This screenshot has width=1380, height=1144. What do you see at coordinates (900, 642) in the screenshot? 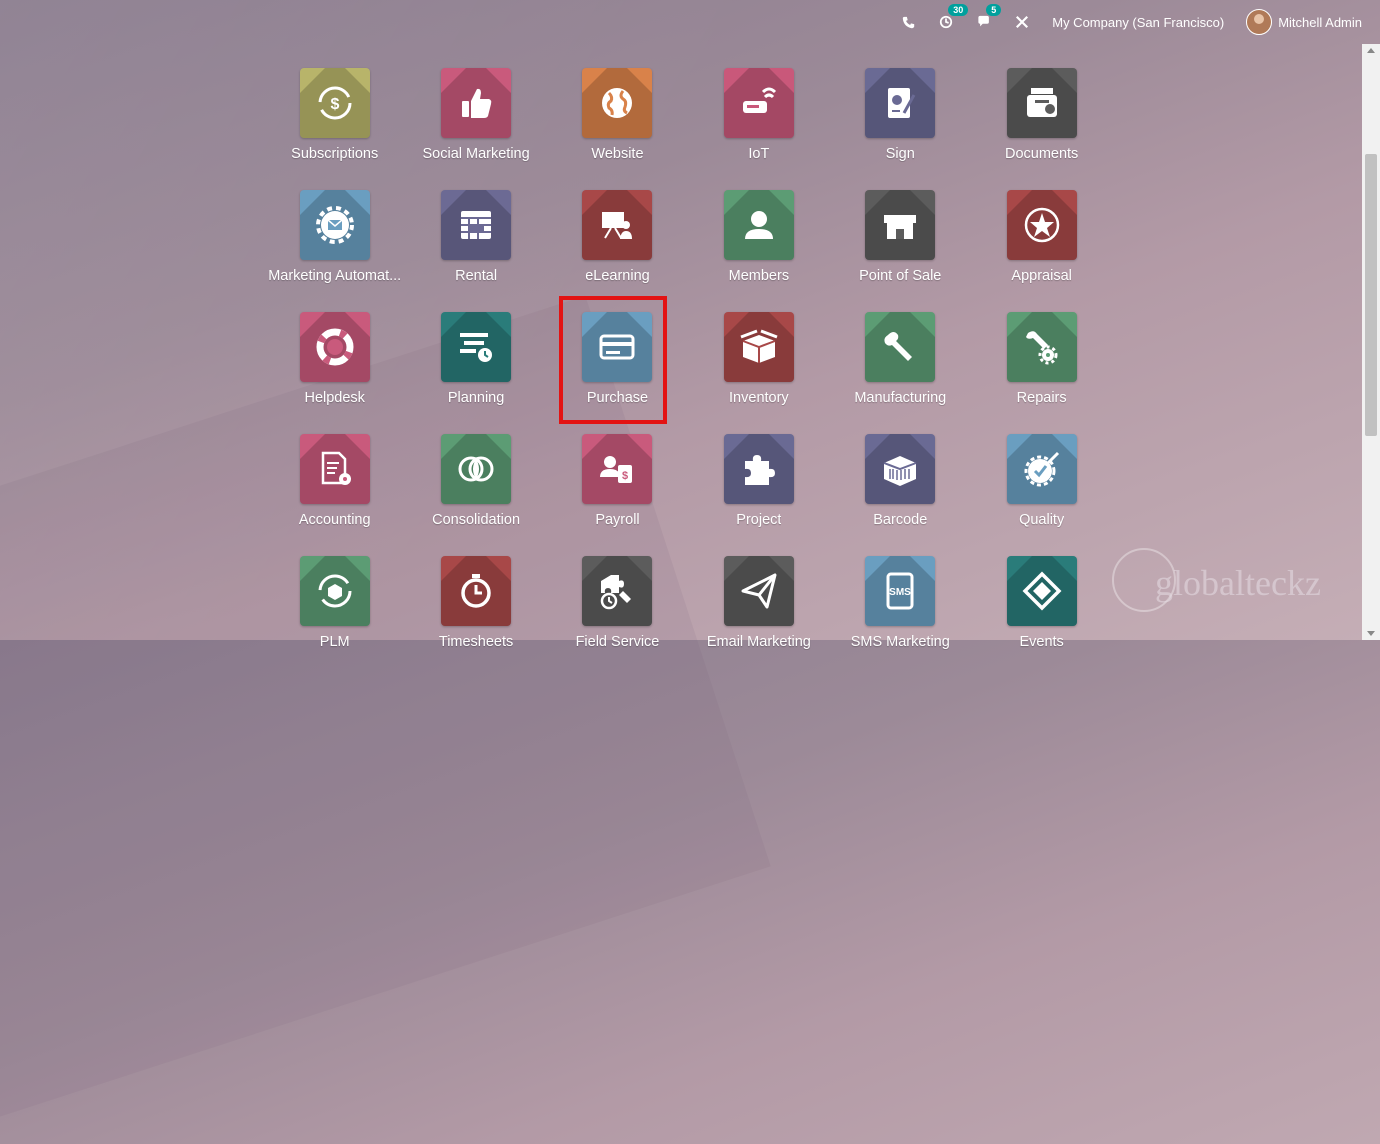
I see `app-label: SMS Marketing` at bounding box center [900, 642].